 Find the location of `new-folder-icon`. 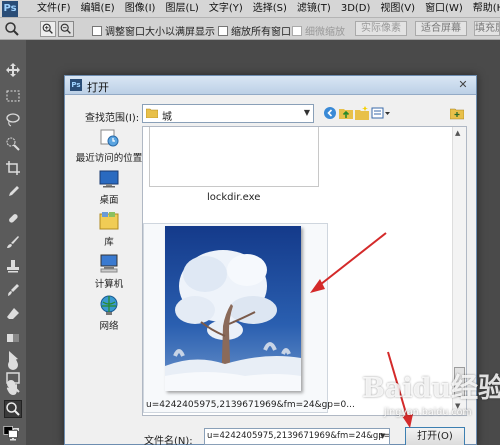

new-folder-icon is located at coordinates (362, 113).